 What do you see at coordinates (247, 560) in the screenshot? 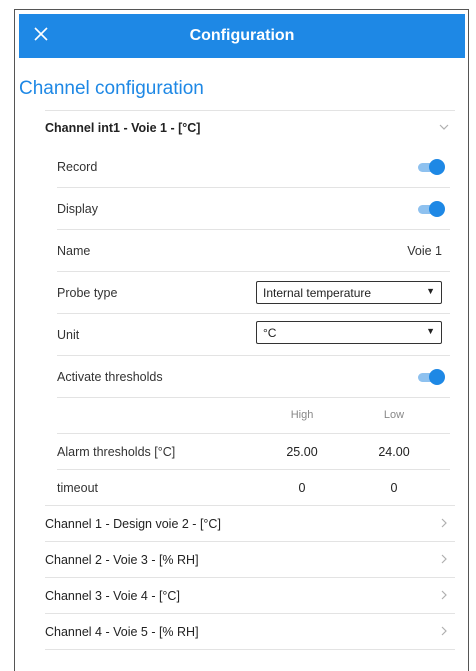
I see `channel-2-header: Channel 2 - Voie 3 - [% RH]` at bounding box center [247, 560].